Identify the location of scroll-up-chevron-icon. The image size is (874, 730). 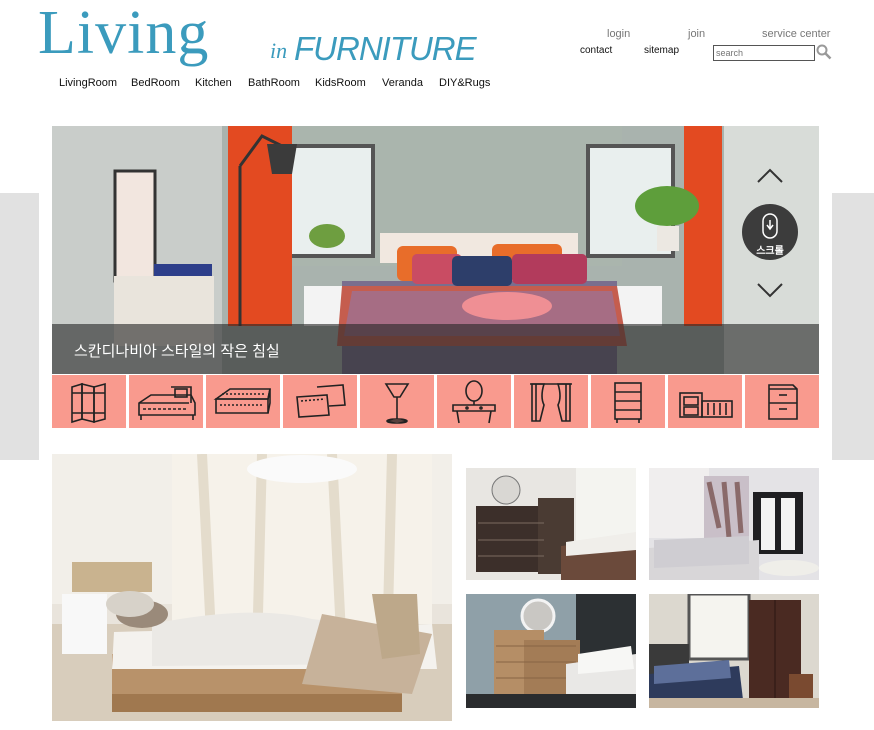
(770, 176).